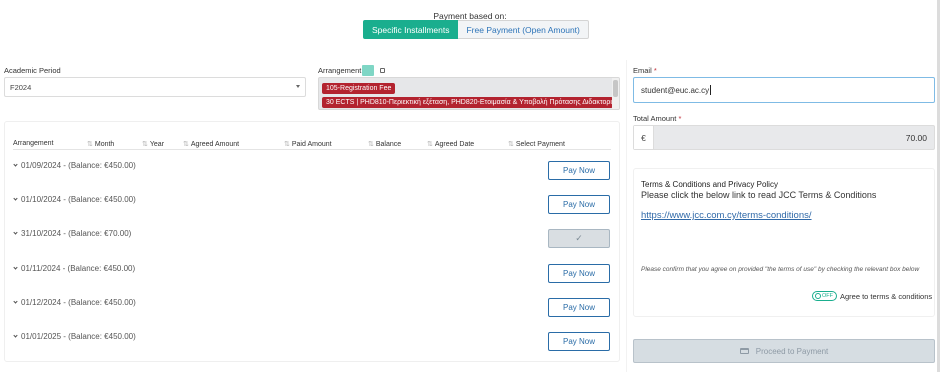 The image size is (940, 372). I want to click on arrangement-color-swatch, so click(368, 70).